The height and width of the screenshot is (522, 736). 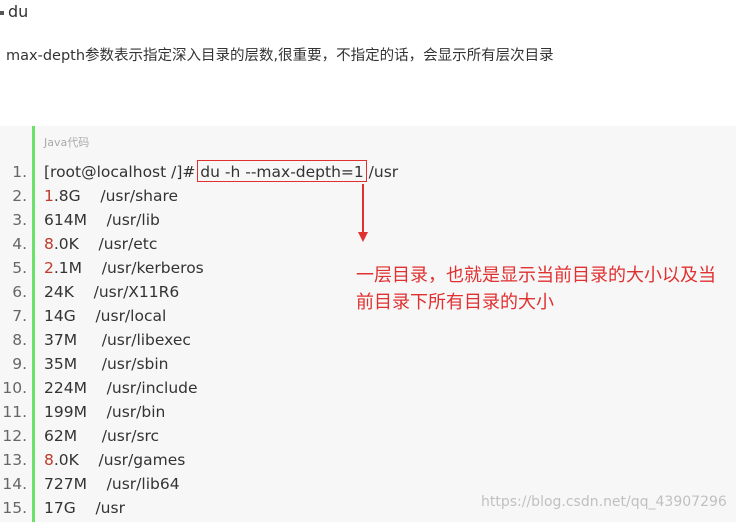 What do you see at coordinates (363, 237) in the screenshot?
I see `arrow-down-icon` at bounding box center [363, 237].